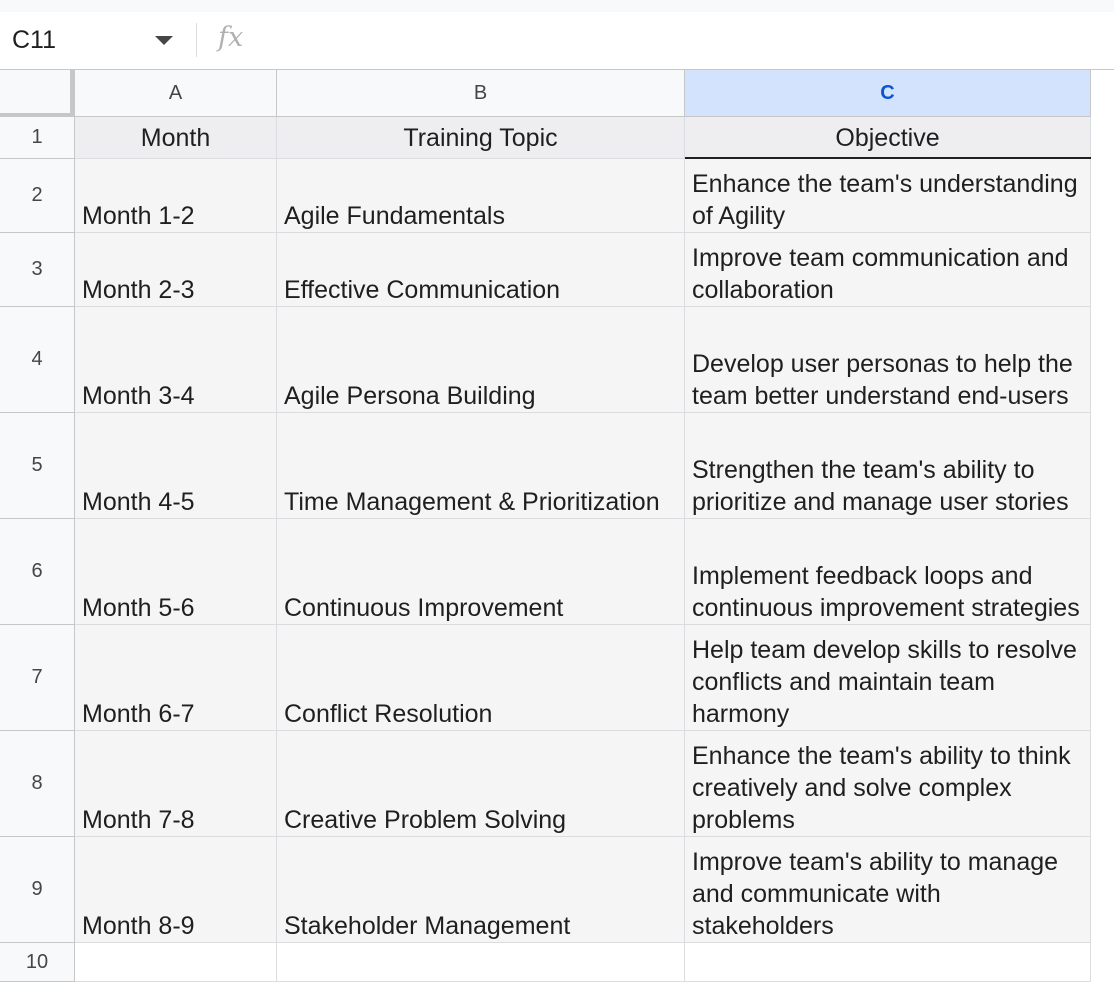 This screenshot has height=982, width=1114. Describe the element at coordinates (176, 93) in the screenshot. I see `column-header-a: A` at that location.